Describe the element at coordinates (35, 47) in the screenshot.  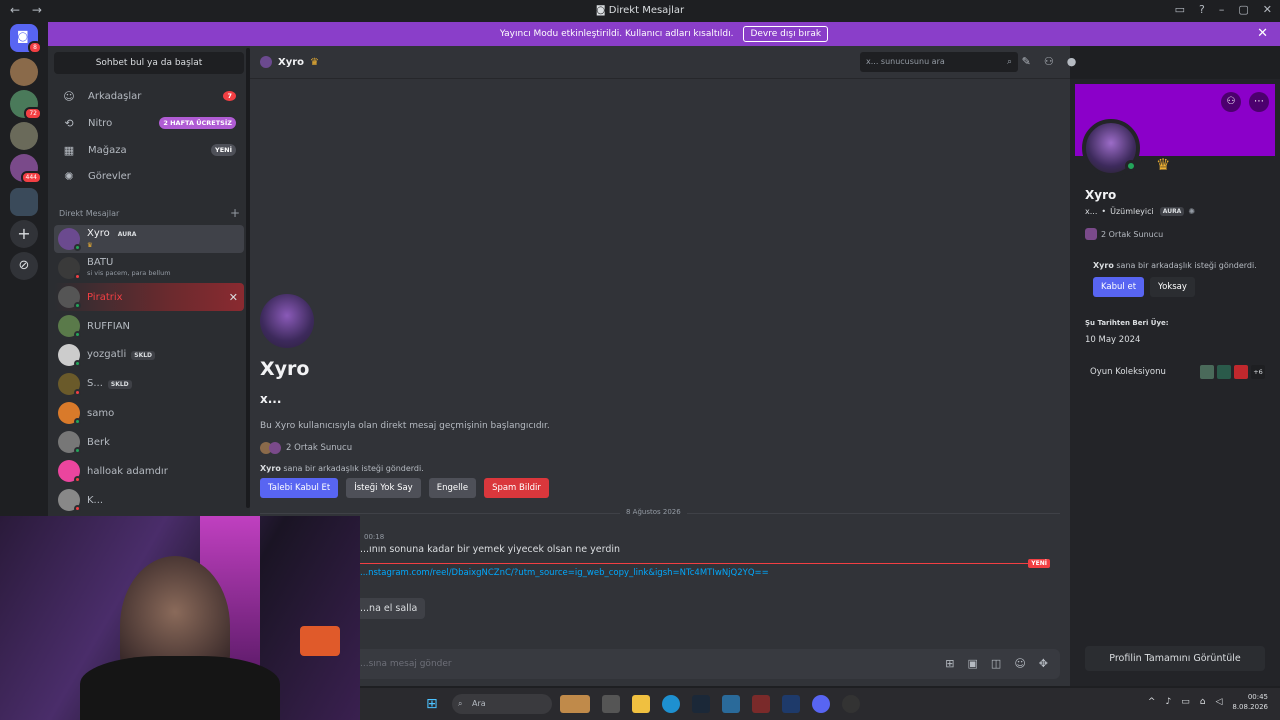
I see `home-badge: 8` at that location.